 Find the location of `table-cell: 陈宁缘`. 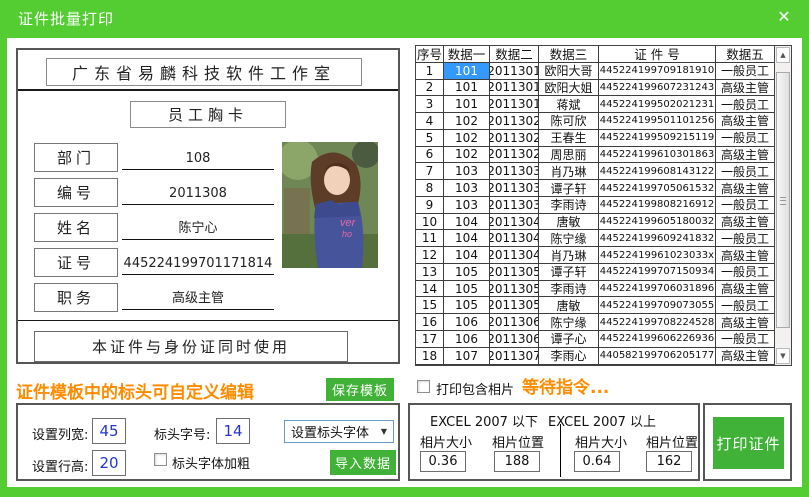

table-cell: 陈宁缘 is located at coordinates (569, 239).